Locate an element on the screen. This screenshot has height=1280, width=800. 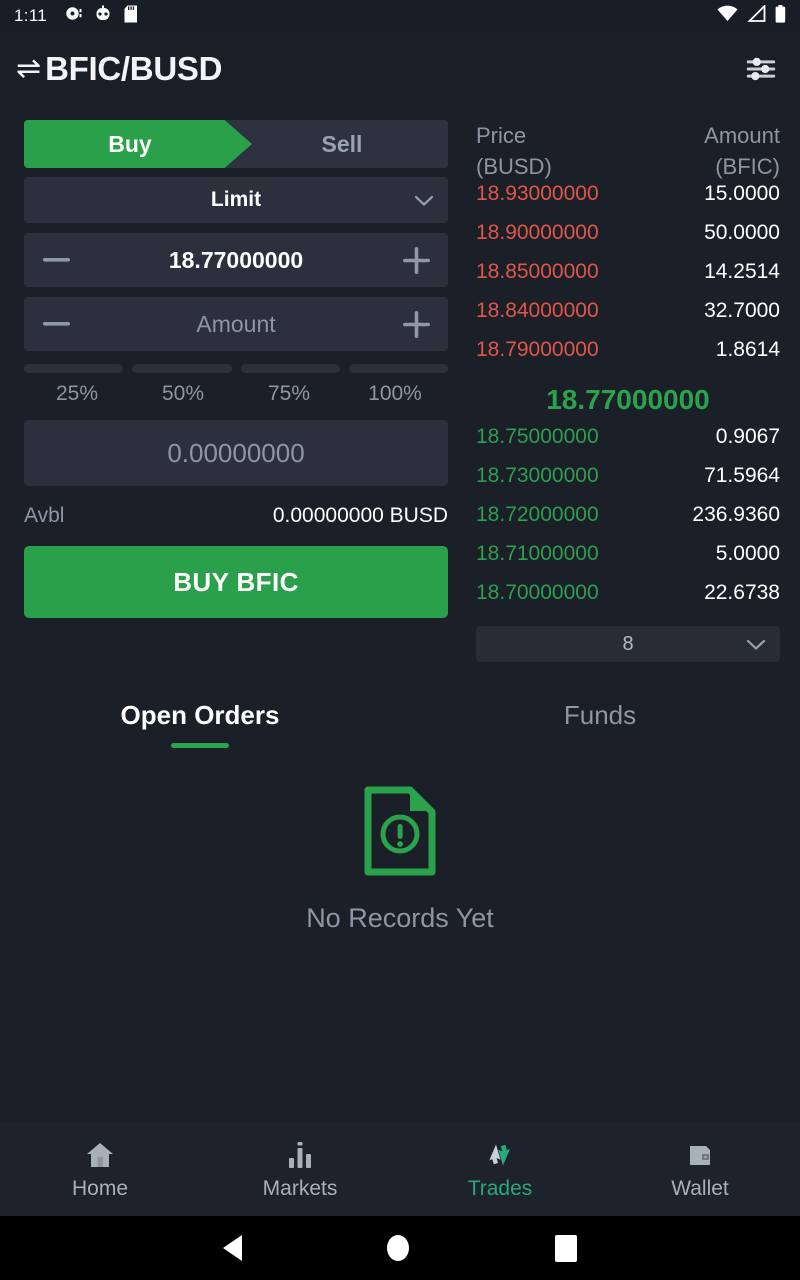
ask-price: 18.84000000 is located at coordinates (537, 310).